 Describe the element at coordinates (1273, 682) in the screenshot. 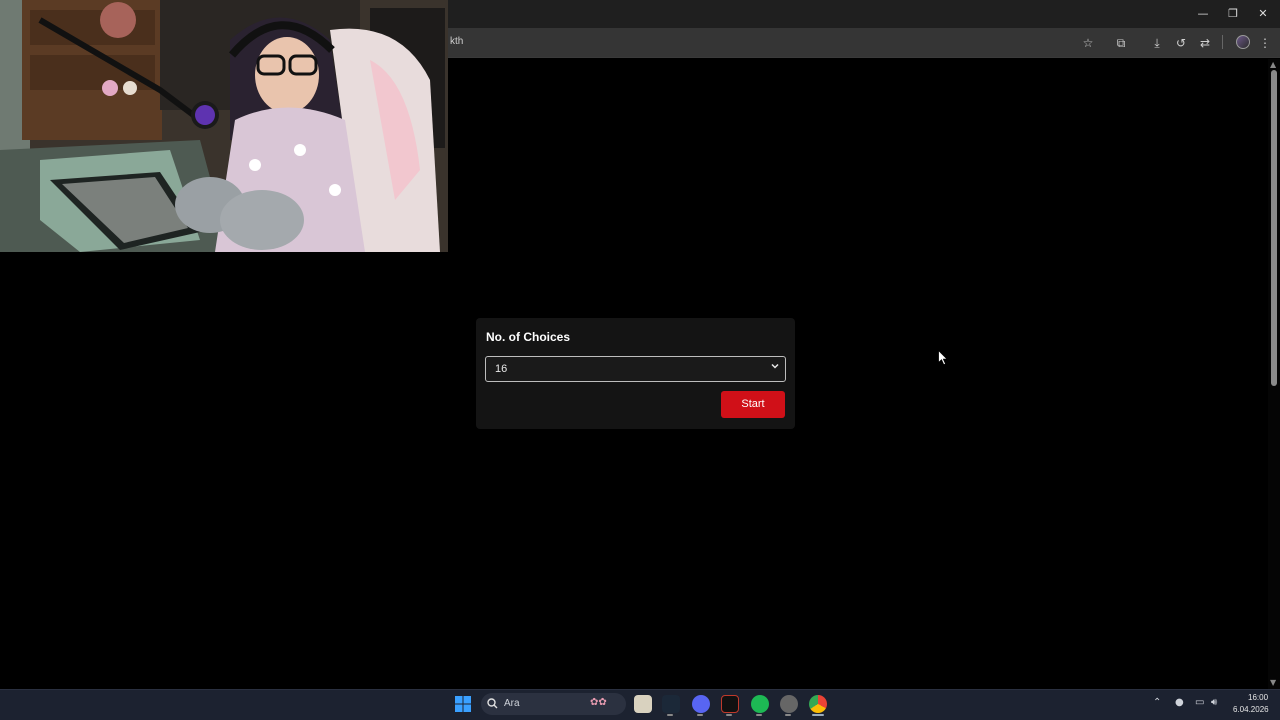

I see `scroll-down-icon: ▼` at that location.